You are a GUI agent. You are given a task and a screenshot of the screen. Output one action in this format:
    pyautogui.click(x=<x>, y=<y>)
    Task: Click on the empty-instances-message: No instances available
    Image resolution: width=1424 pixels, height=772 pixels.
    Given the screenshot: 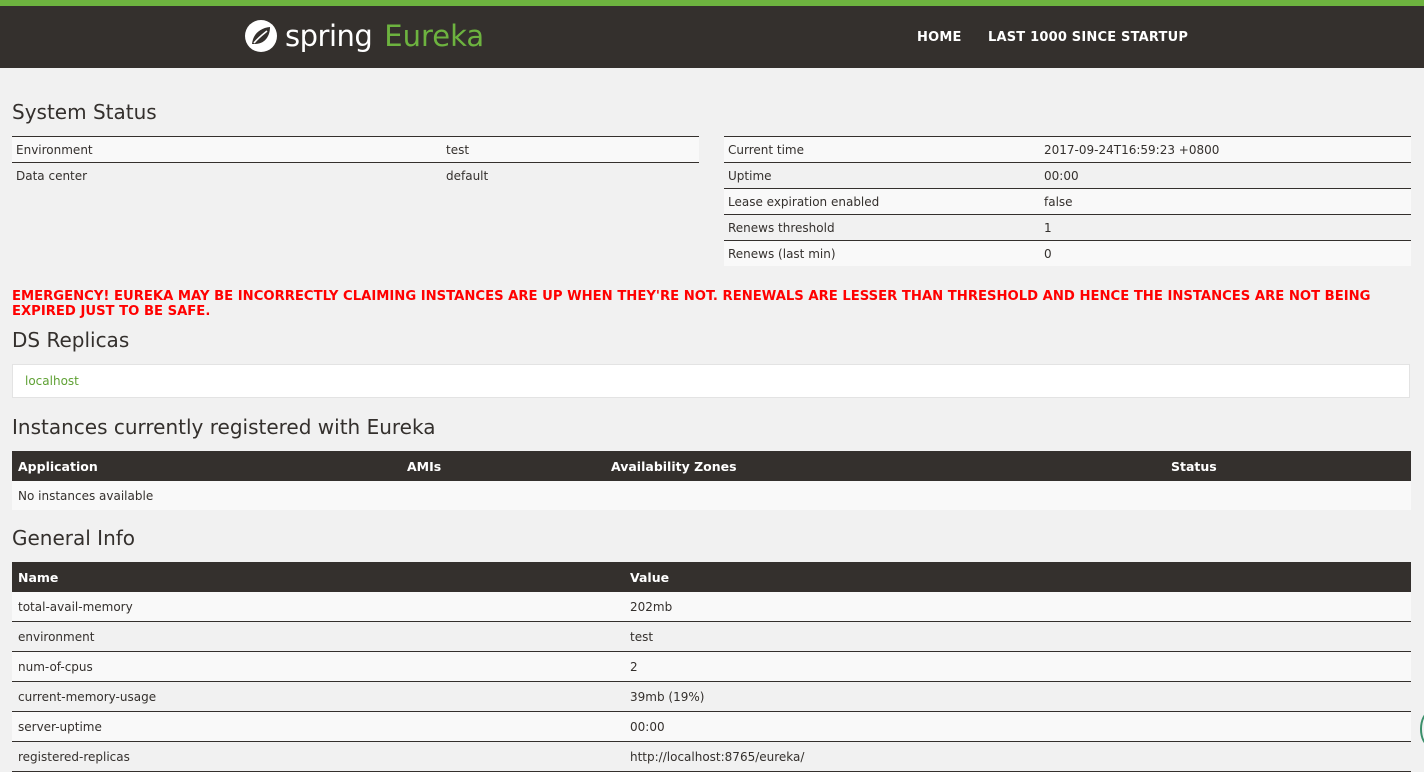 What is the action you would take?
    pyautogui.click(x=711, y=495)
    